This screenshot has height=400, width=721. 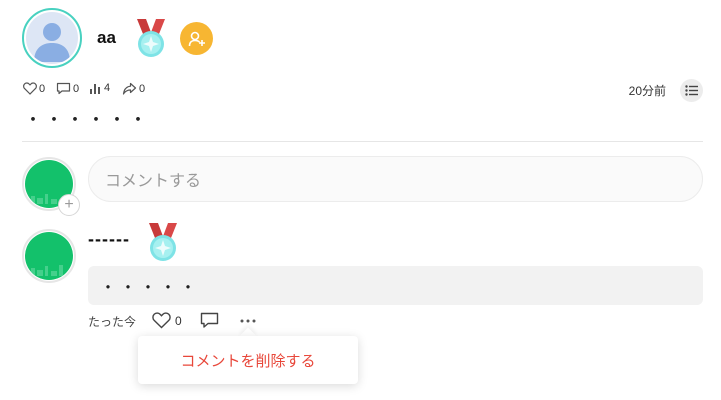 I want to click on post-author-name: aa, so click(x=106, y=38).